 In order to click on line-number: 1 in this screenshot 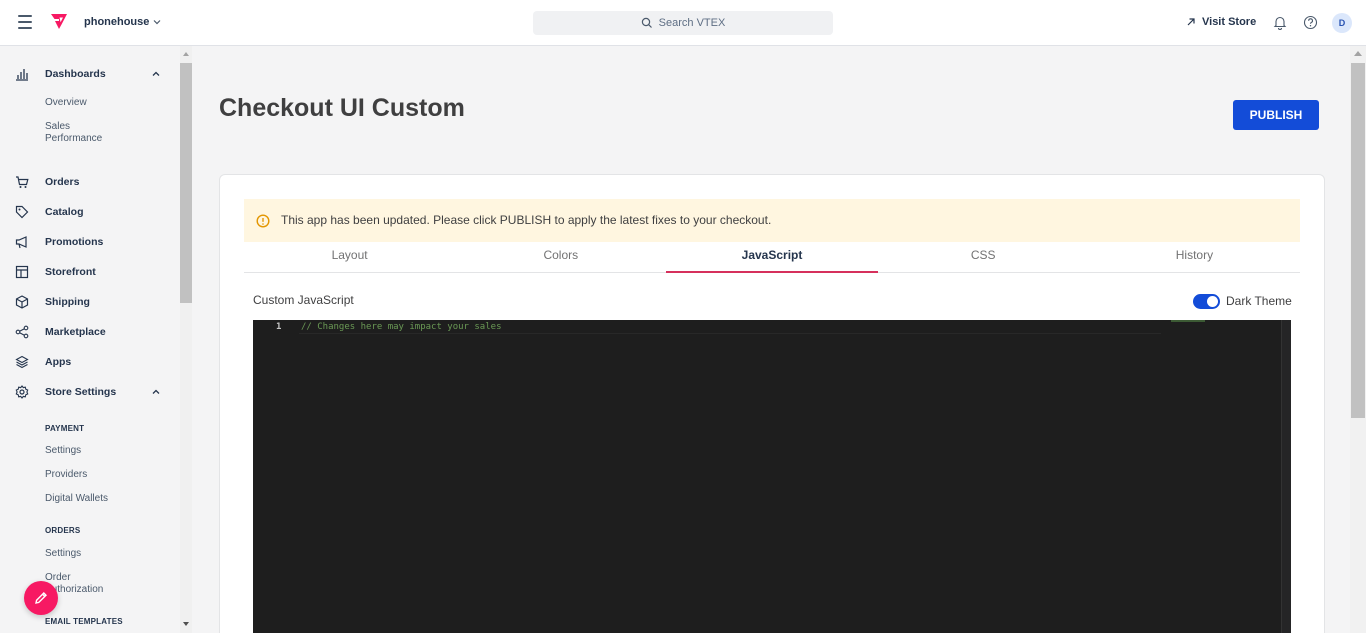, I will do `click(279, 327)`.